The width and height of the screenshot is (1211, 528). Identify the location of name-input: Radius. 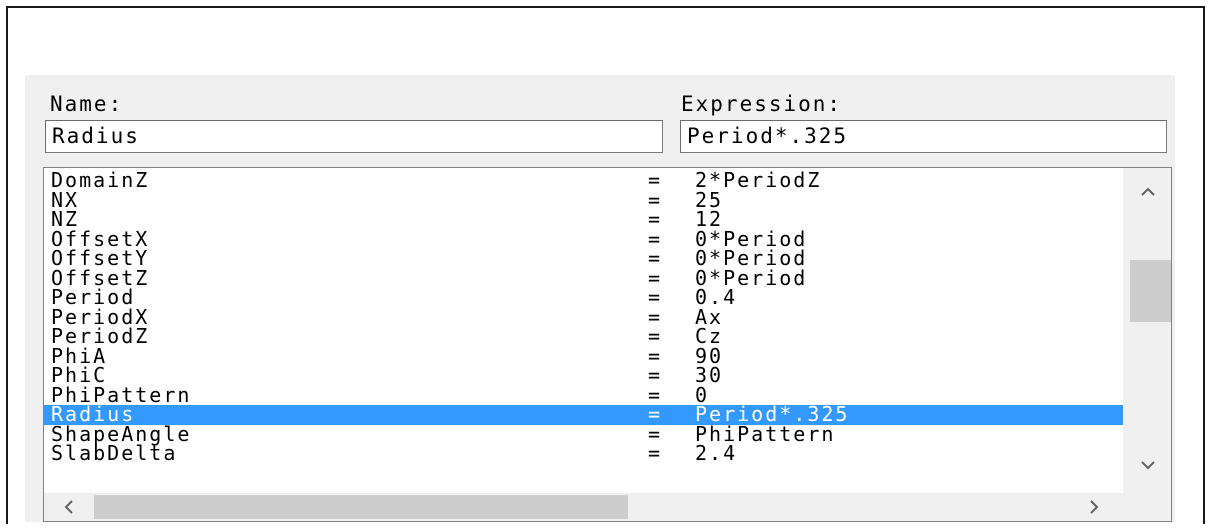
(354, 136).